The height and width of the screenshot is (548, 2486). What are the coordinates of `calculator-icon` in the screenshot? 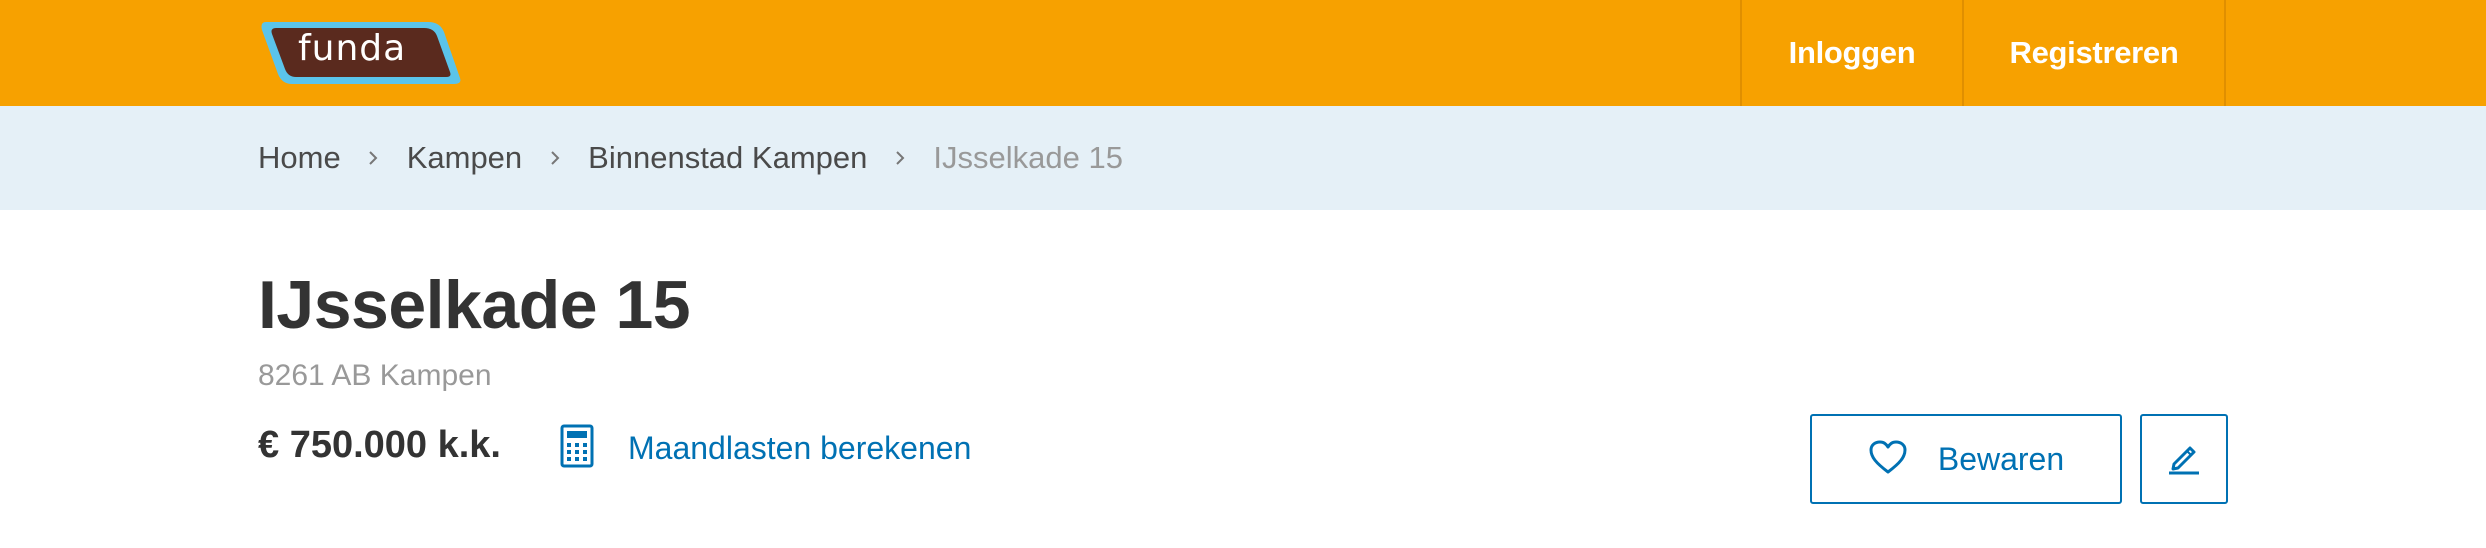 It's located at (577, 448).